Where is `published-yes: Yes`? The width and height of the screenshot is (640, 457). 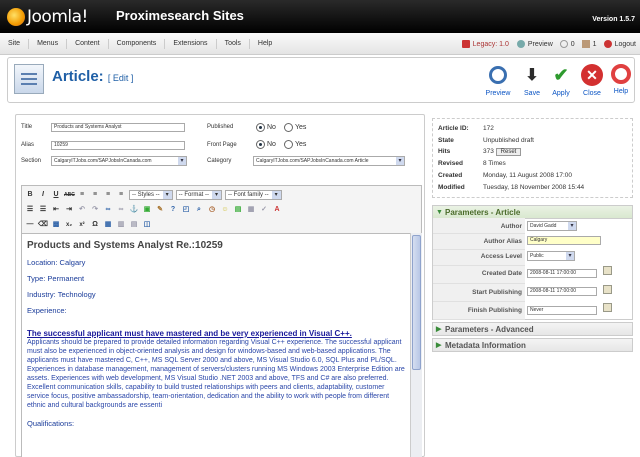 published-yes: Yes is located at coordinates (295, 127).